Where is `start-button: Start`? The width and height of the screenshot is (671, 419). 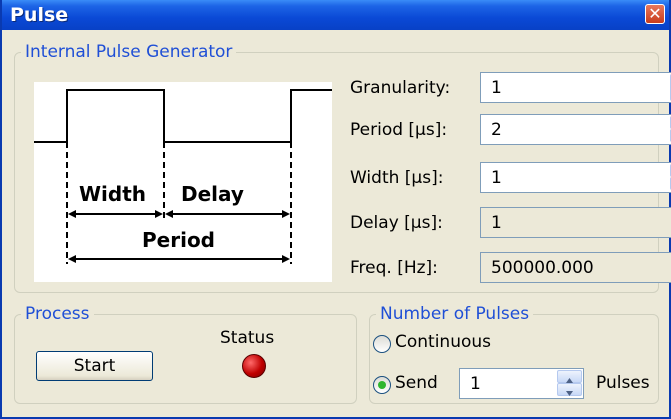 start-button: Start is located at coordinates (94, 366).